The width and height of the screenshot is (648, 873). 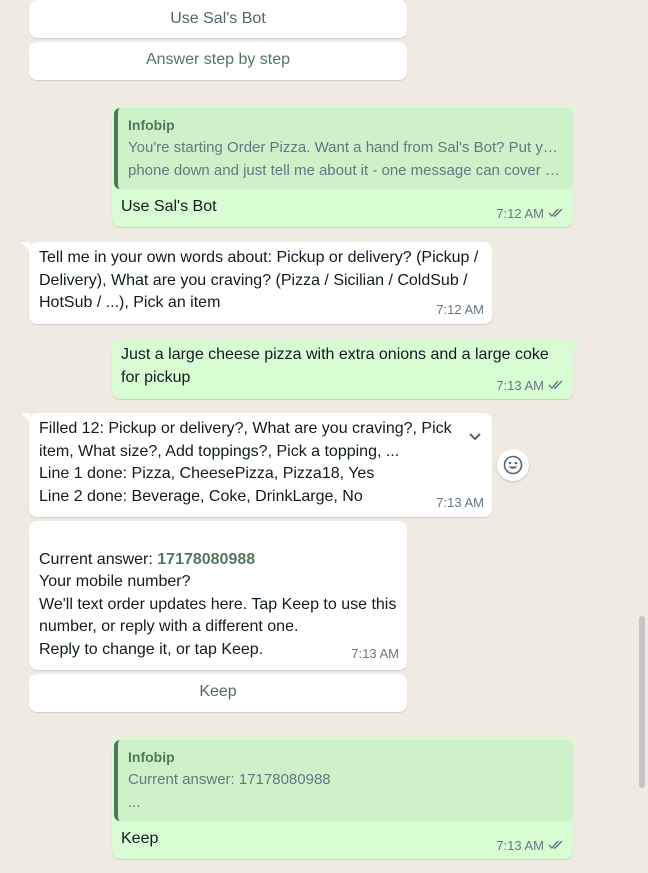 What do you see at coordinates (147, 548) in the screenshot?
I see `current-answer-line: Current answer: 17178080988` at bounding box center [147, 548].